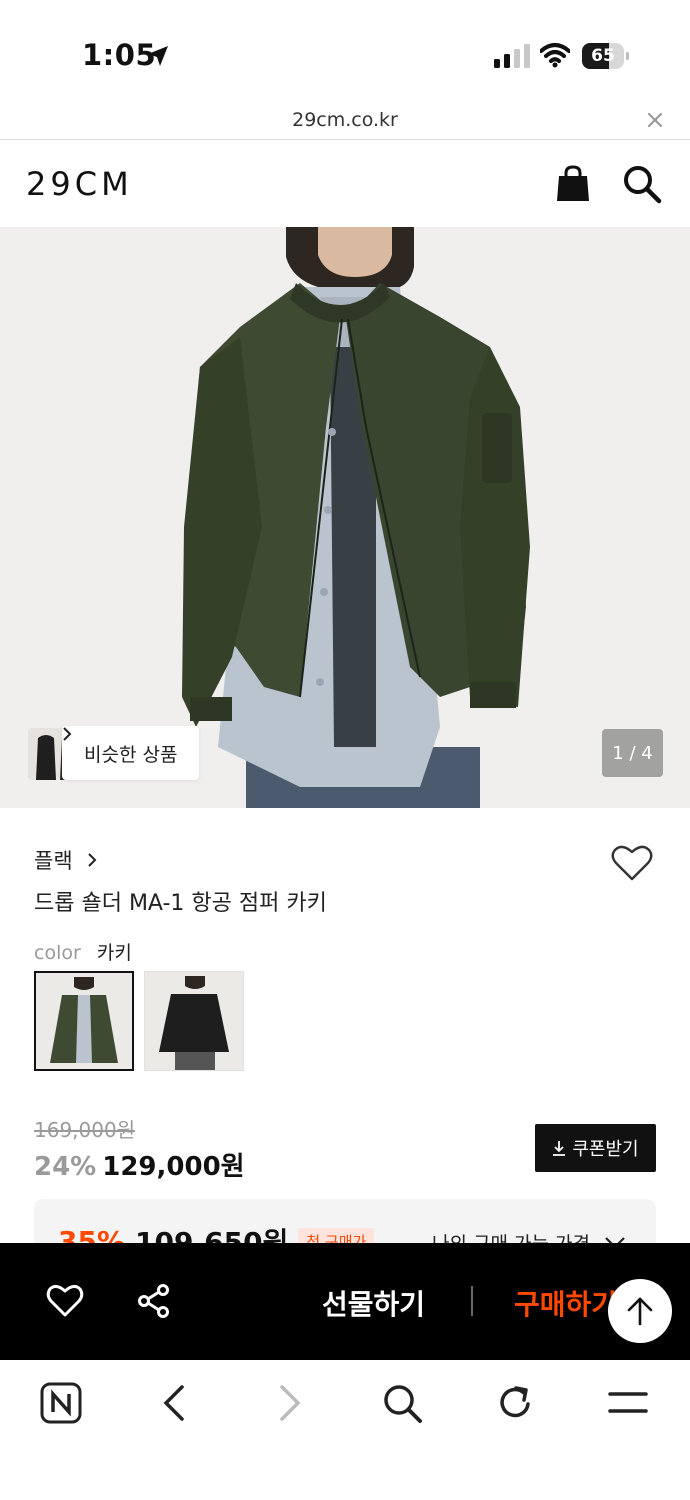 The height and width of the screenshot is (1500, 690). I want to click on url-text: 29cm.co.kr, so click(345, 120).